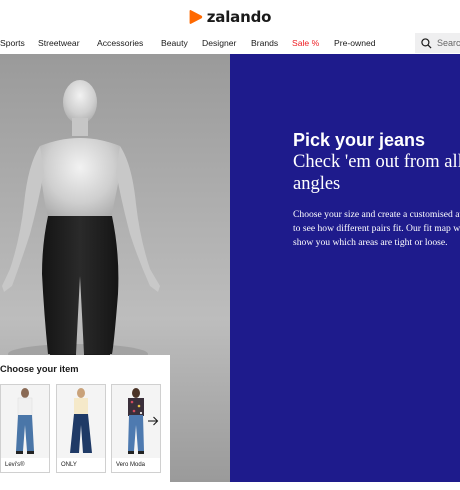 The width and height of the screenshot is (460, 490). Describe the element at coordinates (376, 173) in the screenshot. I see `hero-subtitle: Check 'em out from all angles` at that location.